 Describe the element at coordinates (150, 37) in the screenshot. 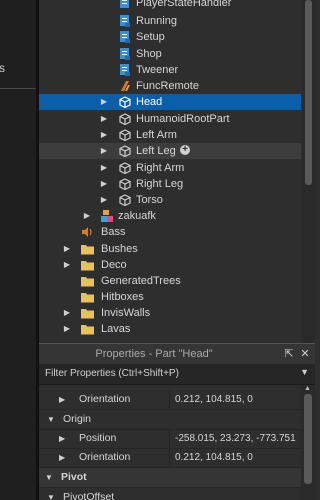

I see `tree-item-label: Setup` at that location.